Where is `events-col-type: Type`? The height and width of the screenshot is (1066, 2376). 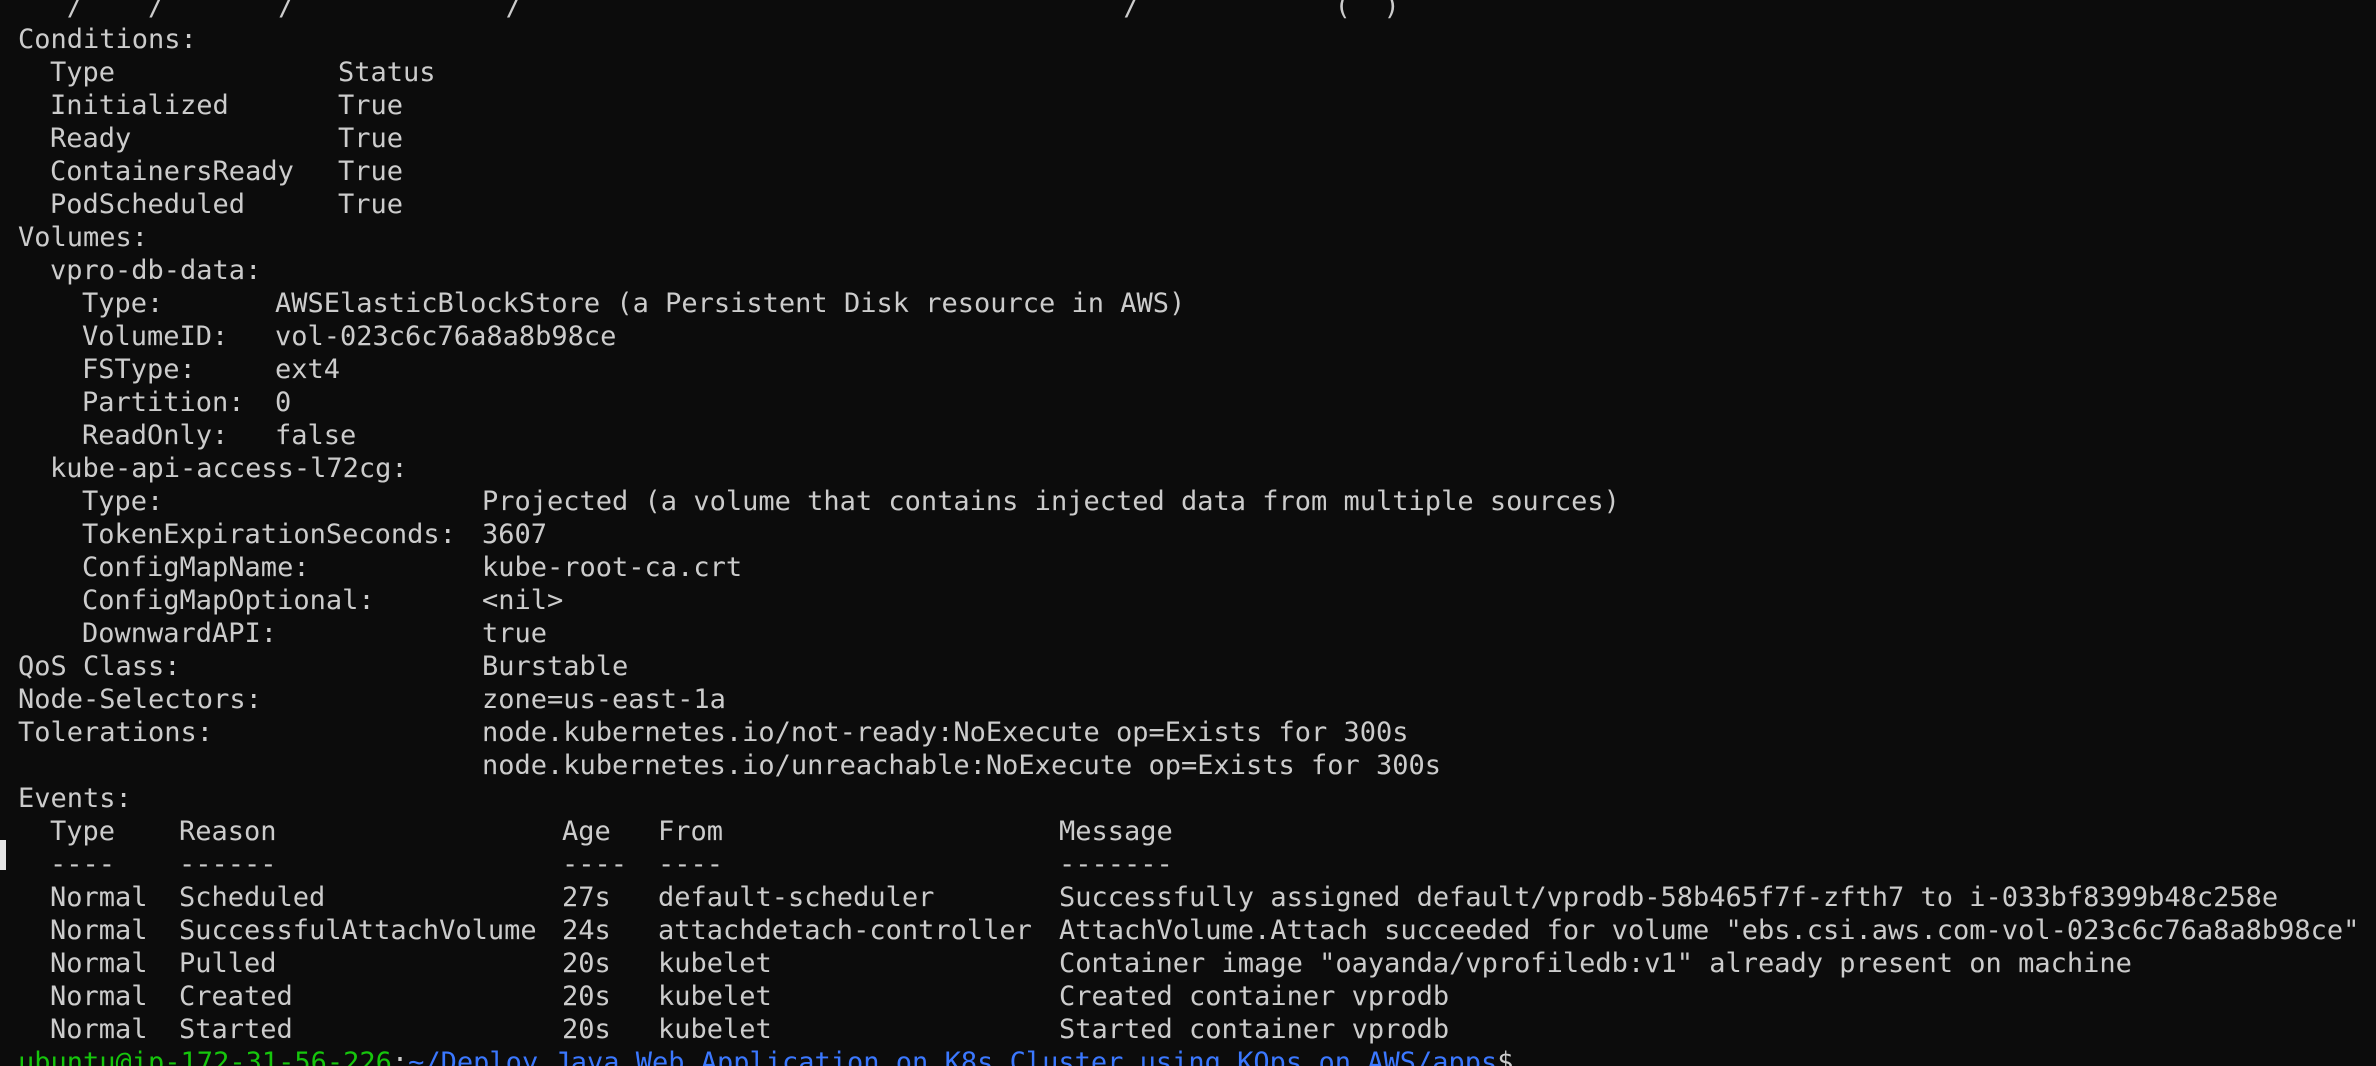
events-col-type: Type is located at coordinates (83, 831).